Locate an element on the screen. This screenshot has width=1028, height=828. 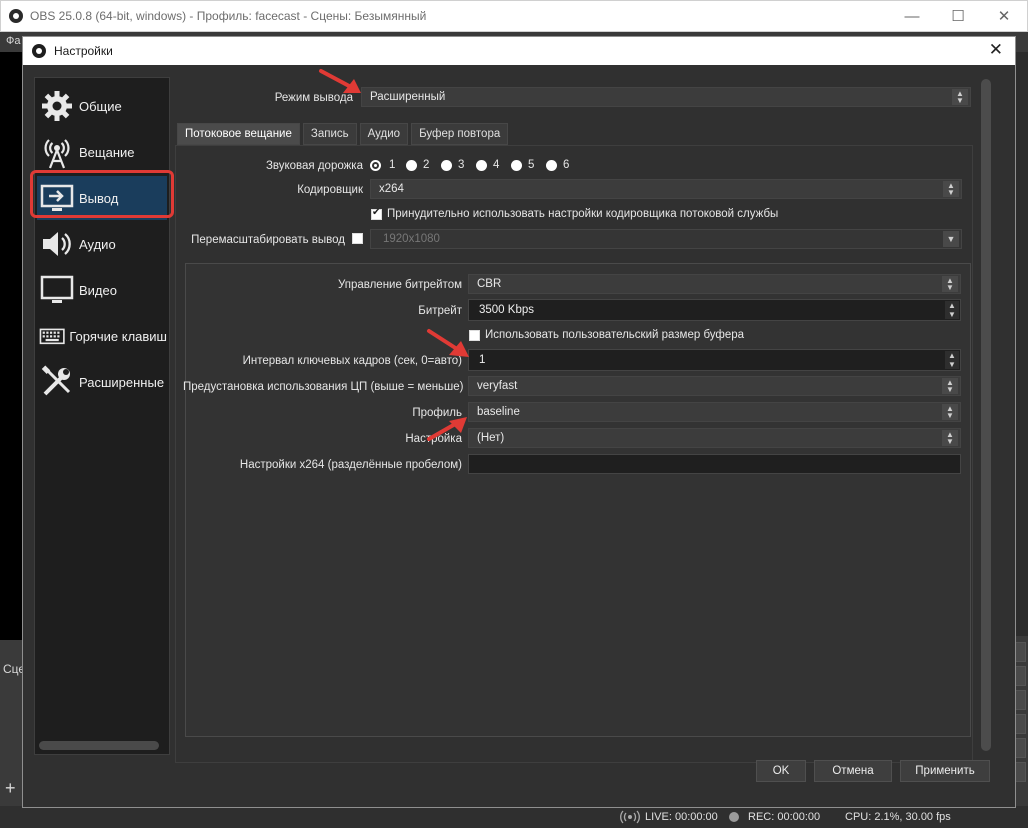
encoder-label: Кодировщик is located at coordinates (330, 190).